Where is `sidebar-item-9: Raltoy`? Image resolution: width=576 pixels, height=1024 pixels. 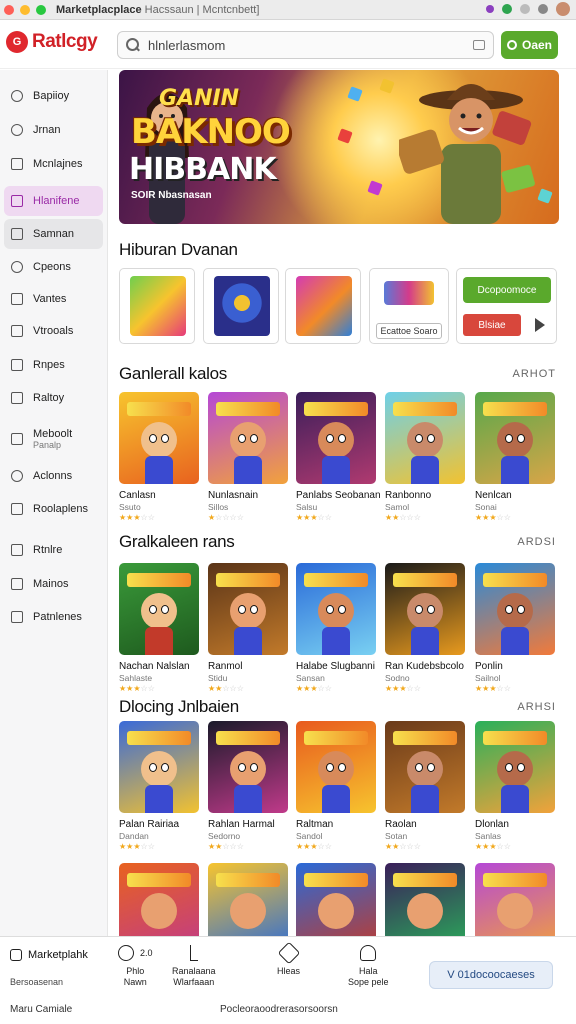 sidebar-item-9: Raltoy is located at coordinates (53, 398).